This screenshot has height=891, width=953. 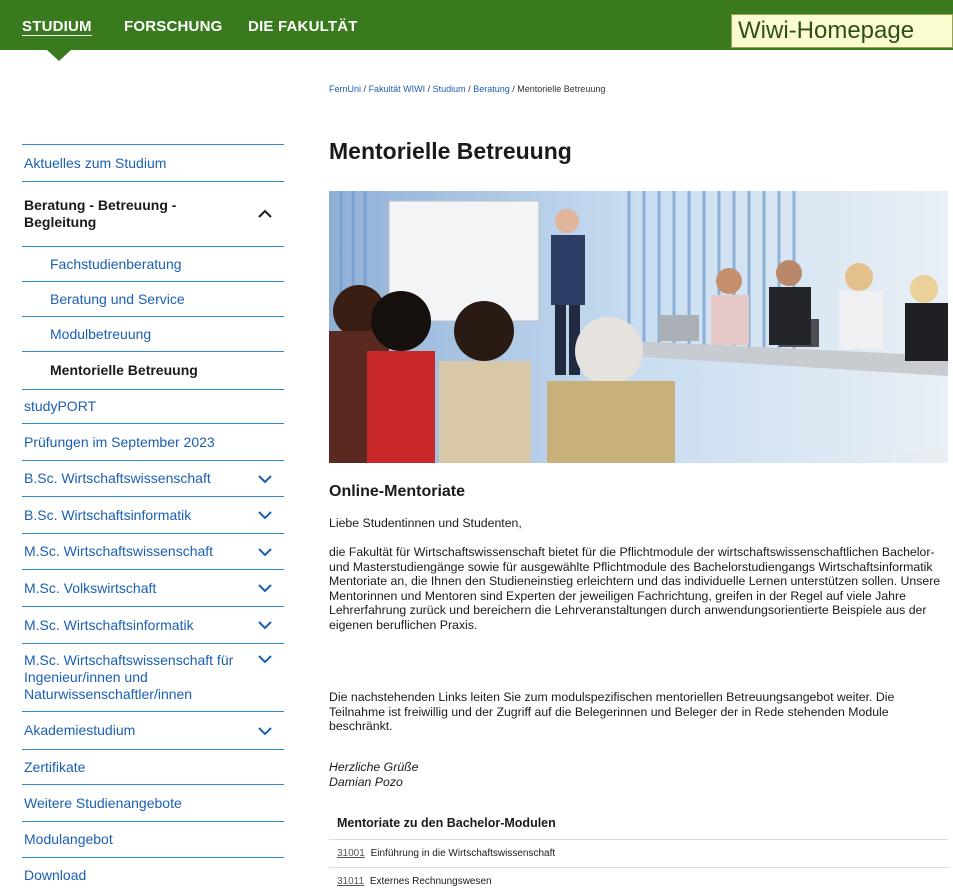 I want to click on sidebar-item-msc-wiwi: M.Sc. Wirtschaftswissenschaft, so click(x=153, y=551).